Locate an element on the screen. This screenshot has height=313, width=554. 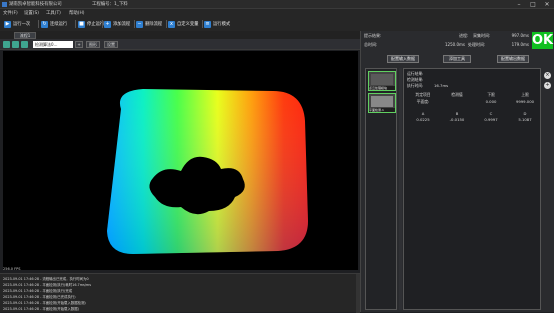
title-bar: 湖南凯卓智能科技有限公司 工程编号： 1_下料 – □ ✕ is located at coordinates (277, 4).